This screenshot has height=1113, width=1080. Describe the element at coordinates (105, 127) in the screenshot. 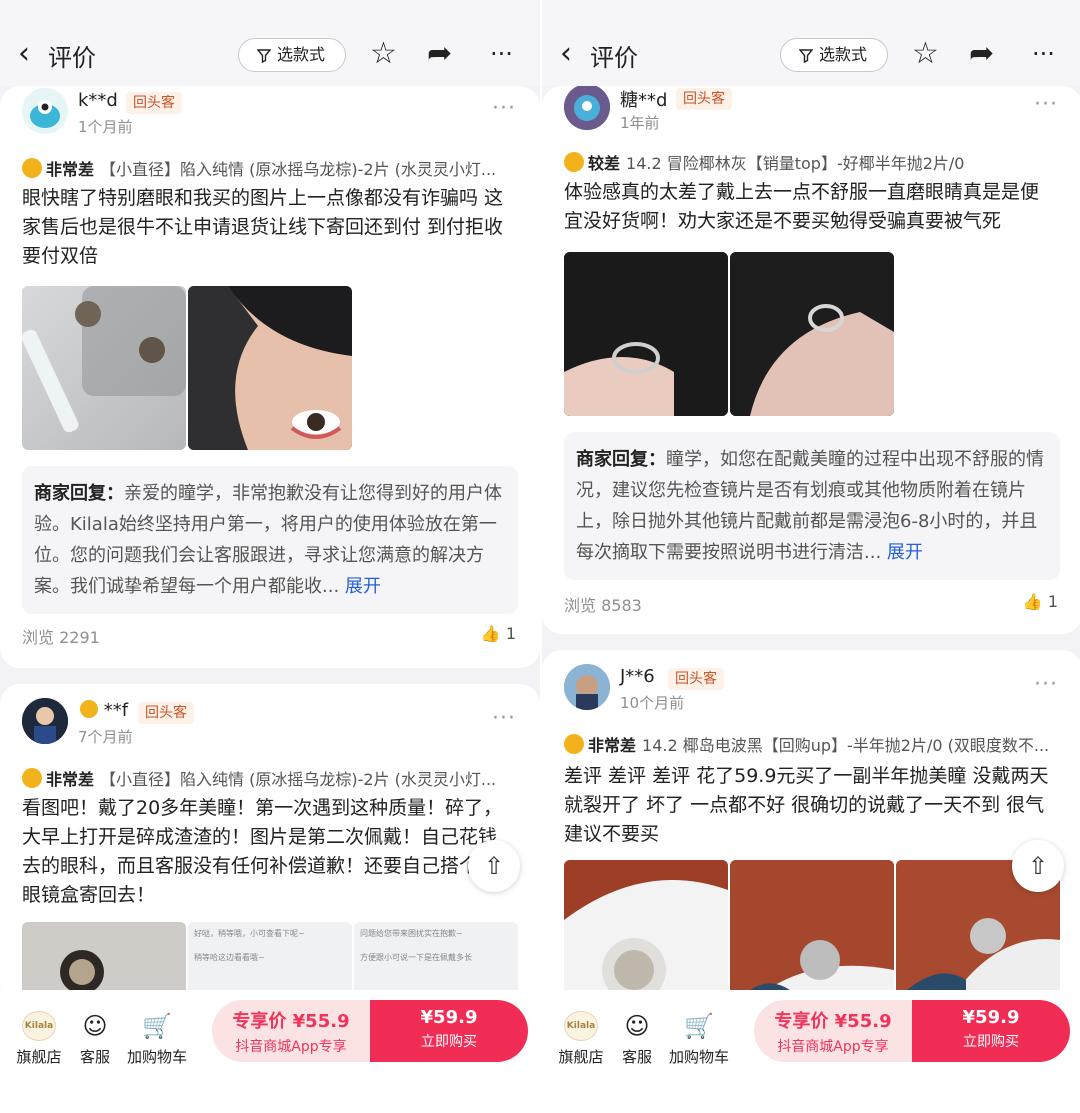

I see `review-time: 1个月前` at that location.